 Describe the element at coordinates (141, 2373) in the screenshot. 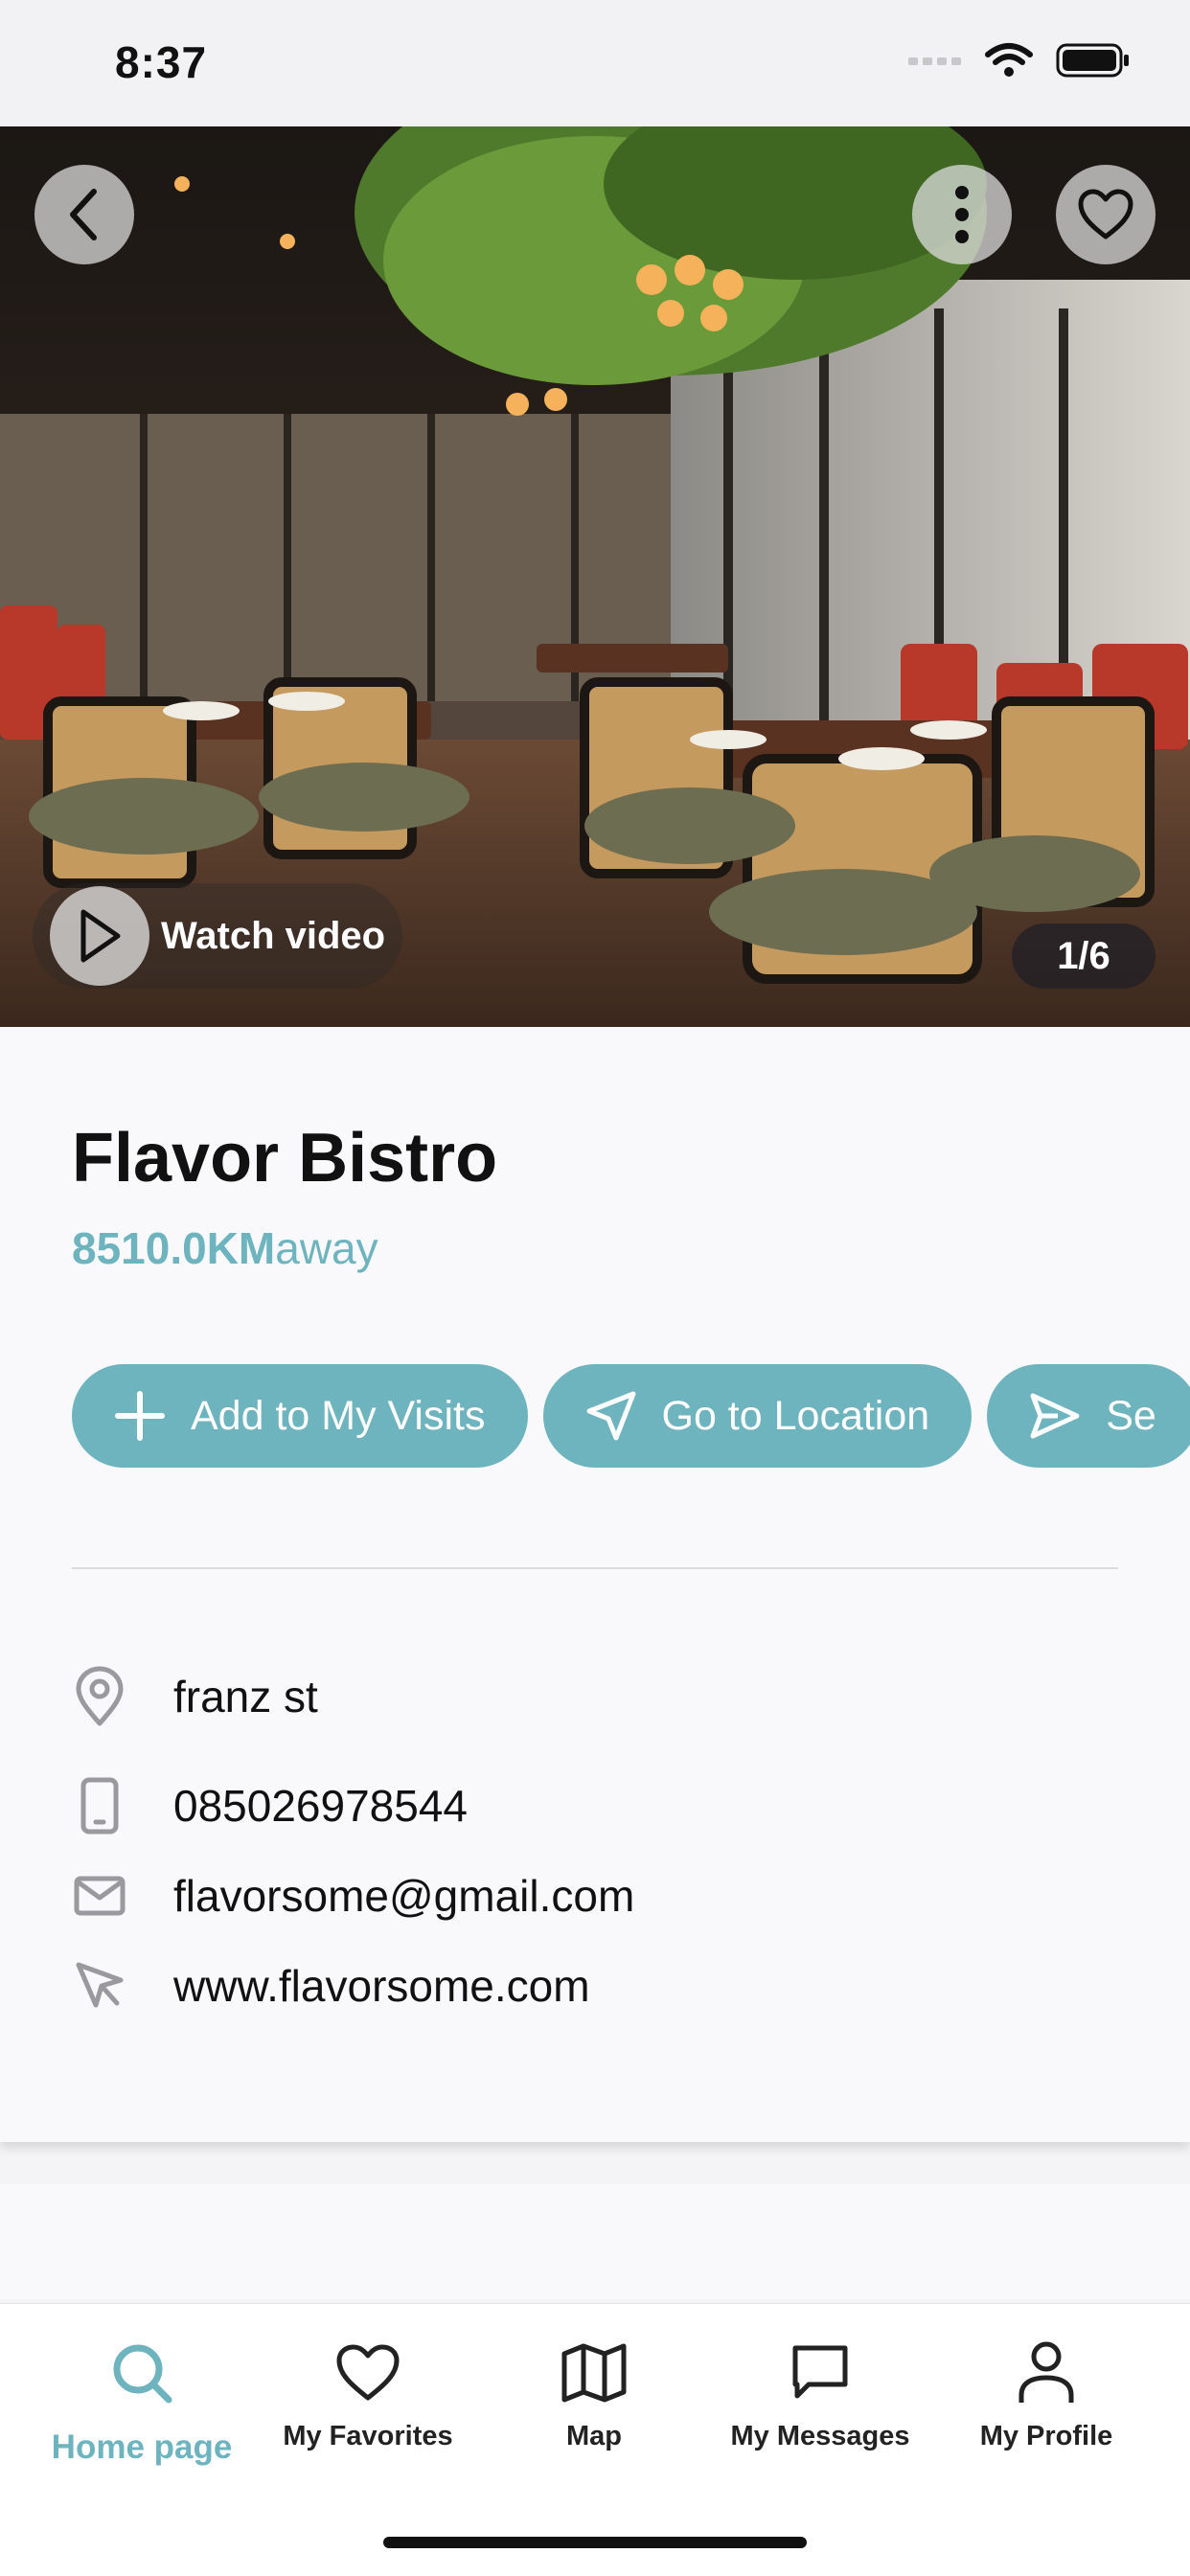

I see `search-icon` at that location.